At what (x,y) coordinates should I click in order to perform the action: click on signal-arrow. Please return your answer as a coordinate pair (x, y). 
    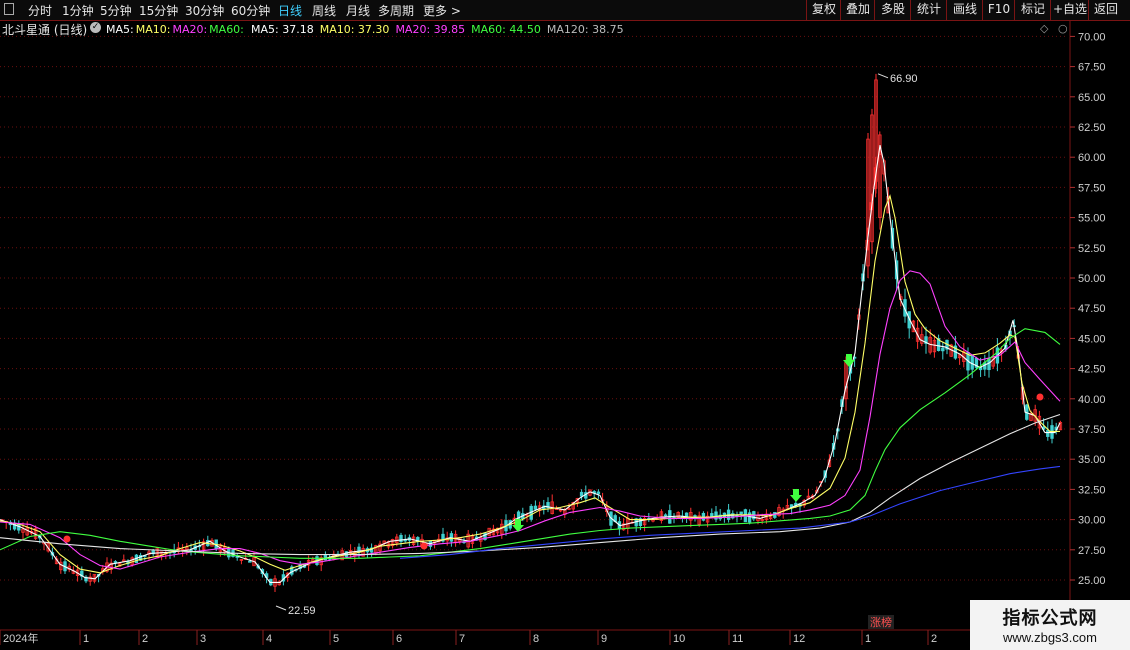
    Looking at the image, I should click on (796, 495).